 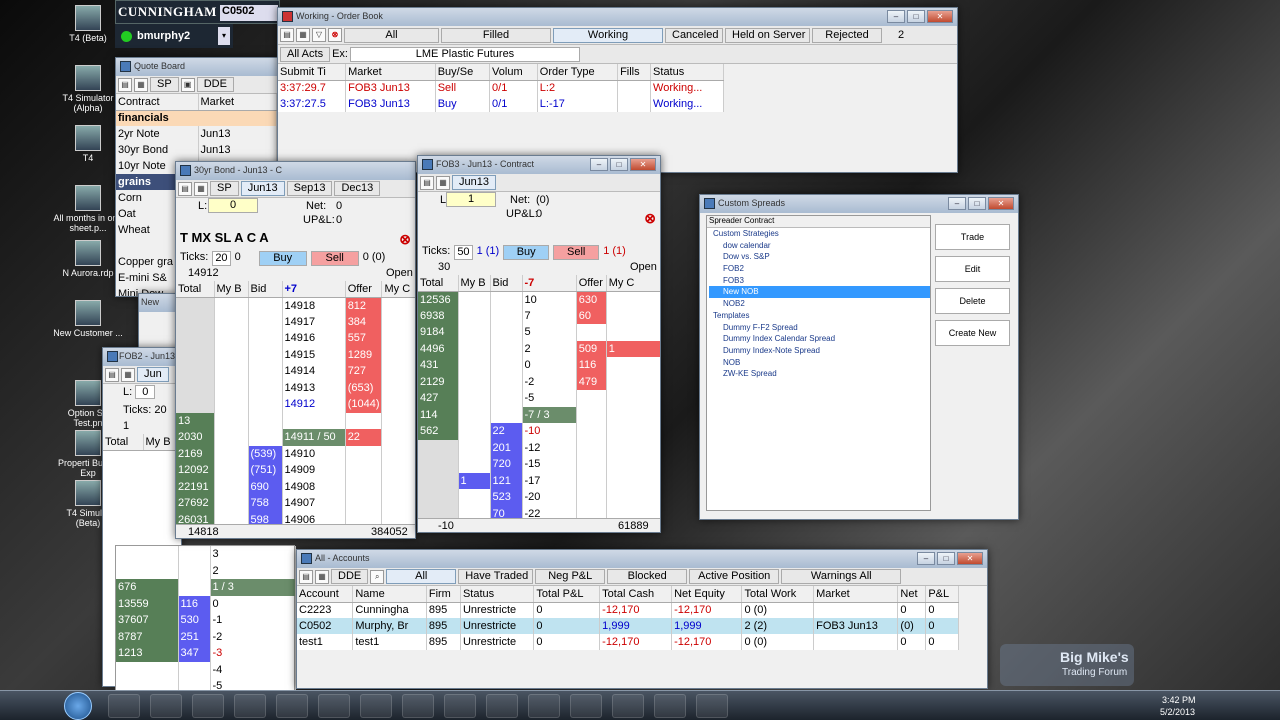 What do you see at coordinates (819, 363) in the screenshot?
I see `tree-item: NOB` at bounding box center [819, 363].